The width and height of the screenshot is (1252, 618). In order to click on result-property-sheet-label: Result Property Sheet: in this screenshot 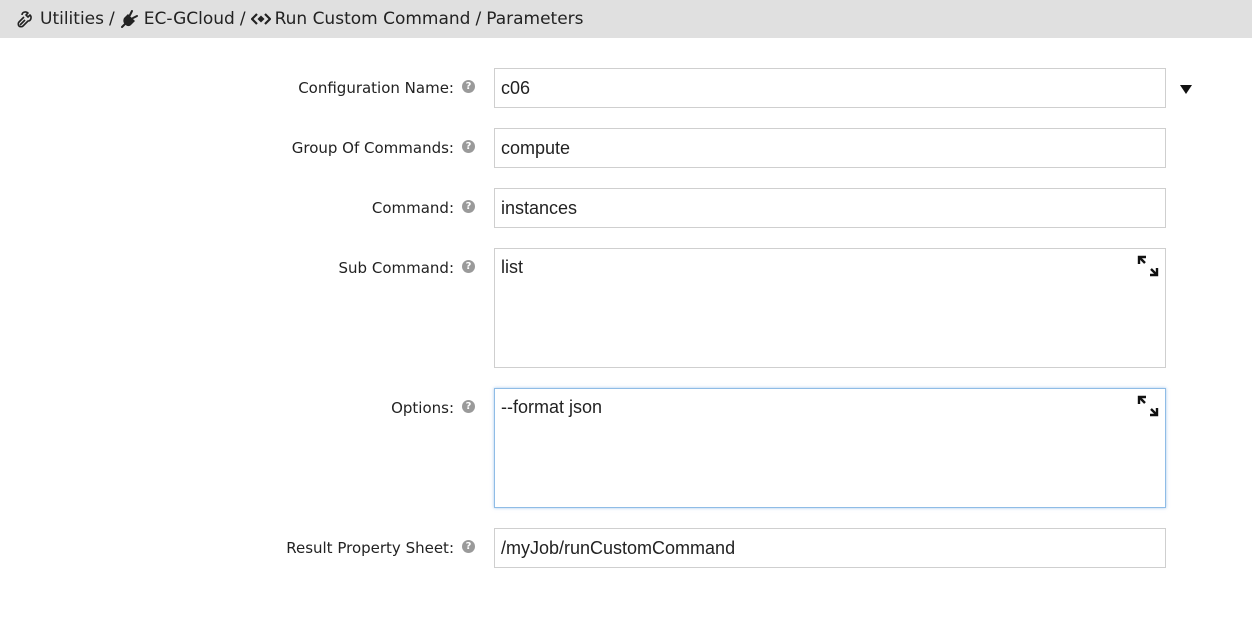, I will do `click(370, 548)`.